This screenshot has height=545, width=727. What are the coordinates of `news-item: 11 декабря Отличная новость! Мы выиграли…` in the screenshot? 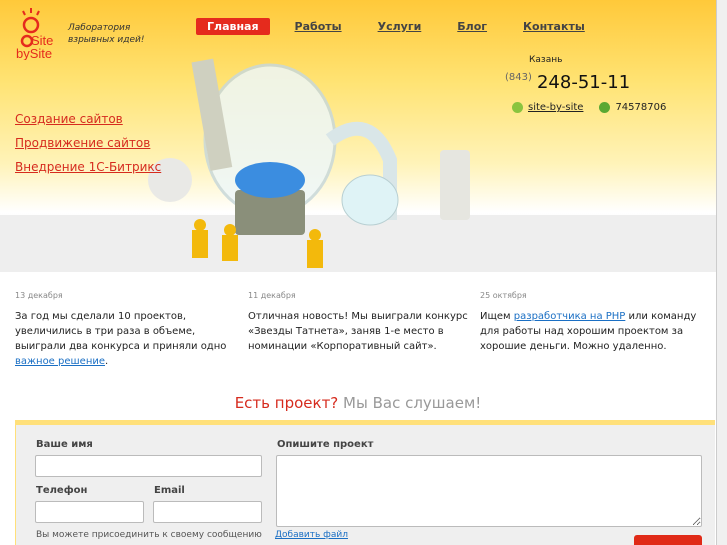 It's located at (360, 321).